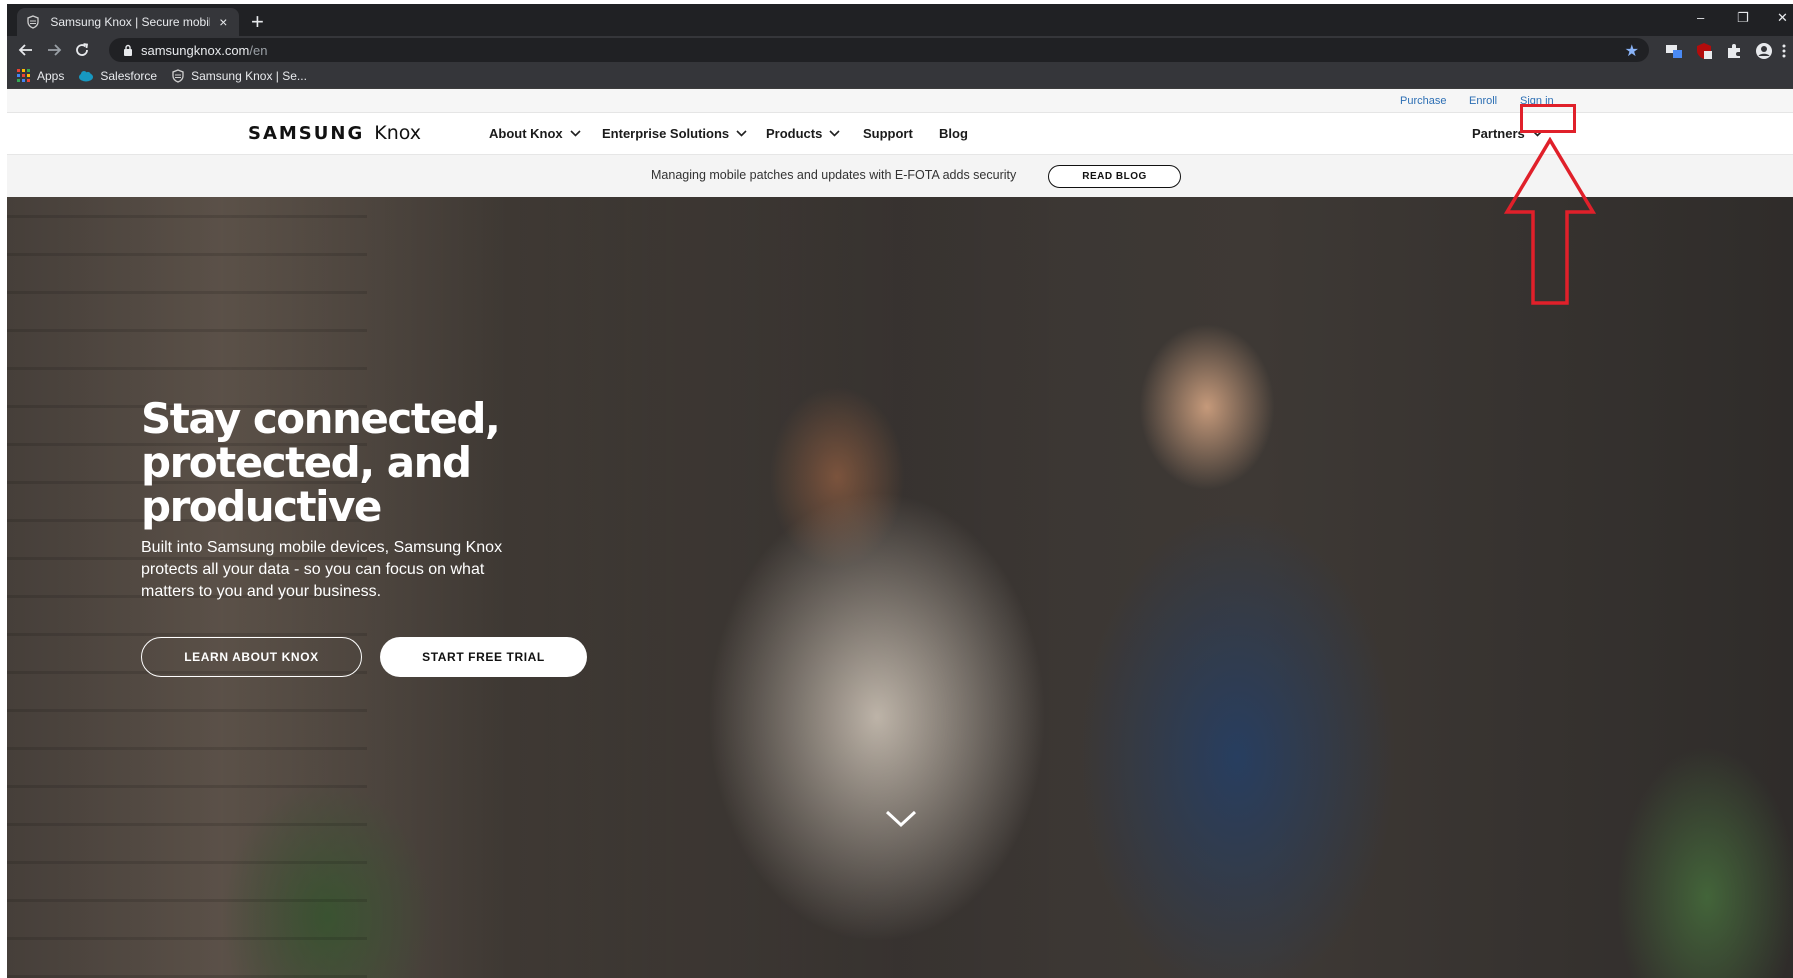  I want to click on browser-tab: Samsung Knox | Secure mobile p ×, so click(128, 22).